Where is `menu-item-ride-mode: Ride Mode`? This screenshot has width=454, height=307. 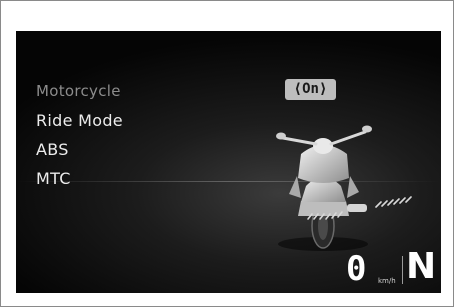
menu-item-ride-mode: Ride Mode is located at coordinates (79, 120).